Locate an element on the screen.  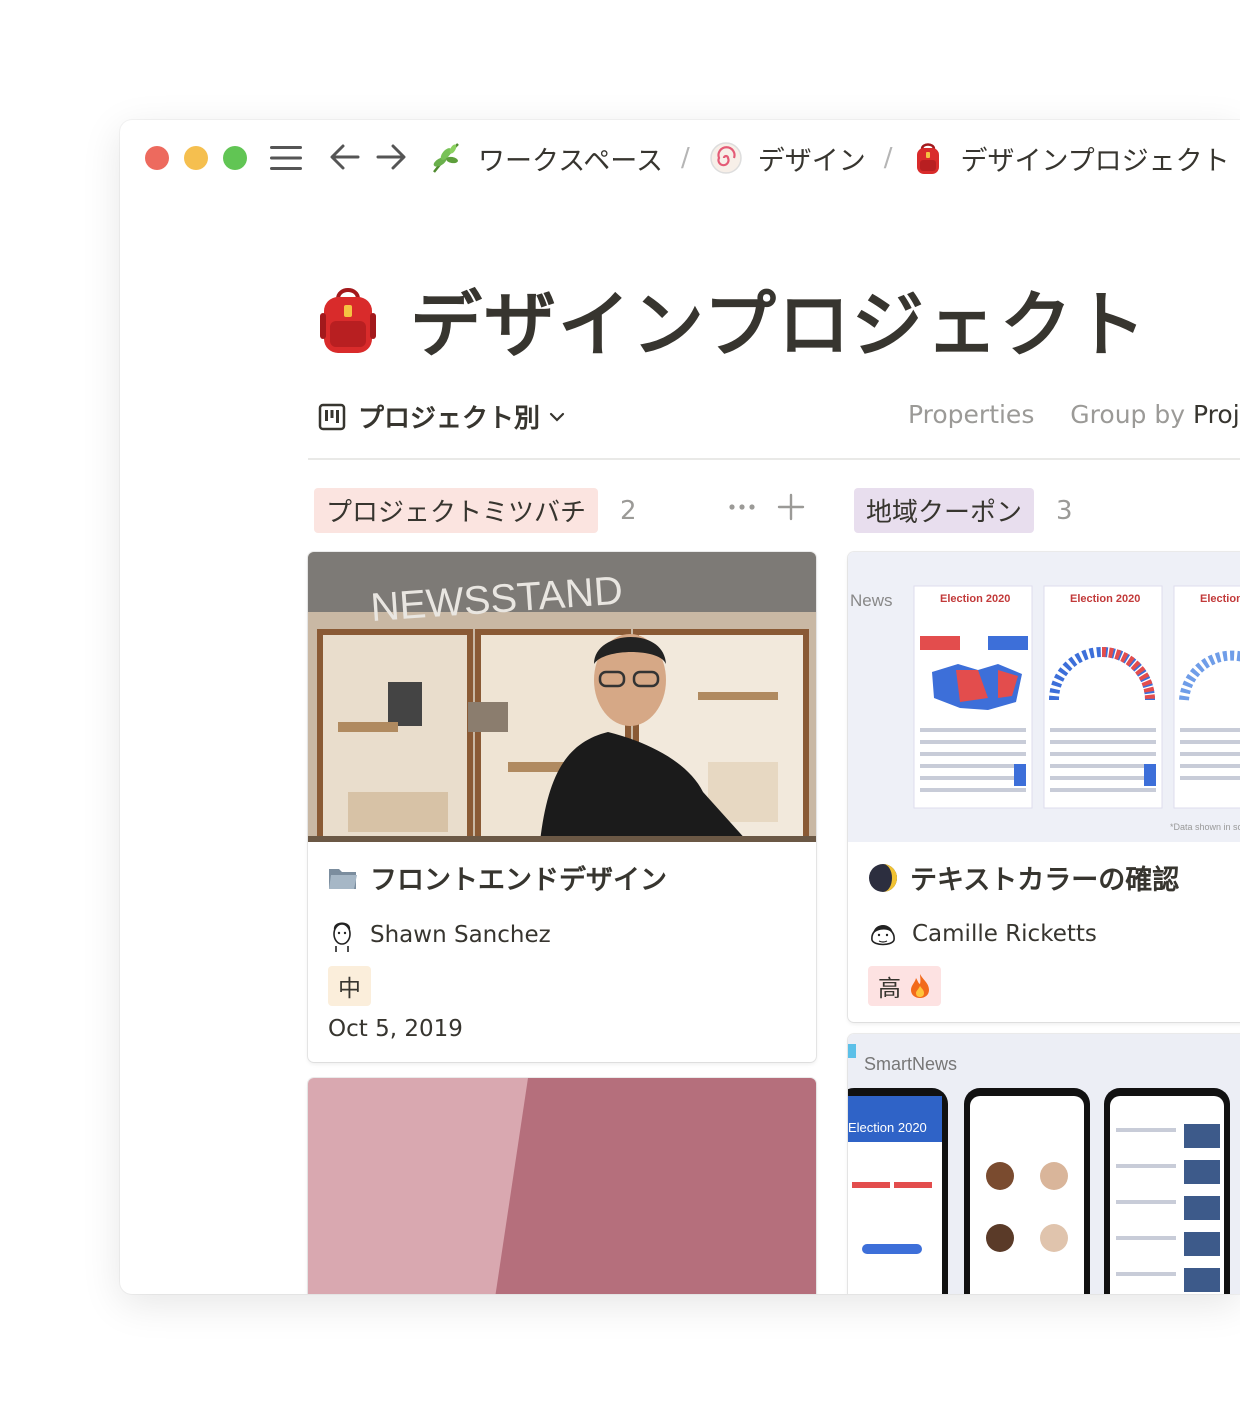
forward-arrow-icon is located at coordinates (391, 157).